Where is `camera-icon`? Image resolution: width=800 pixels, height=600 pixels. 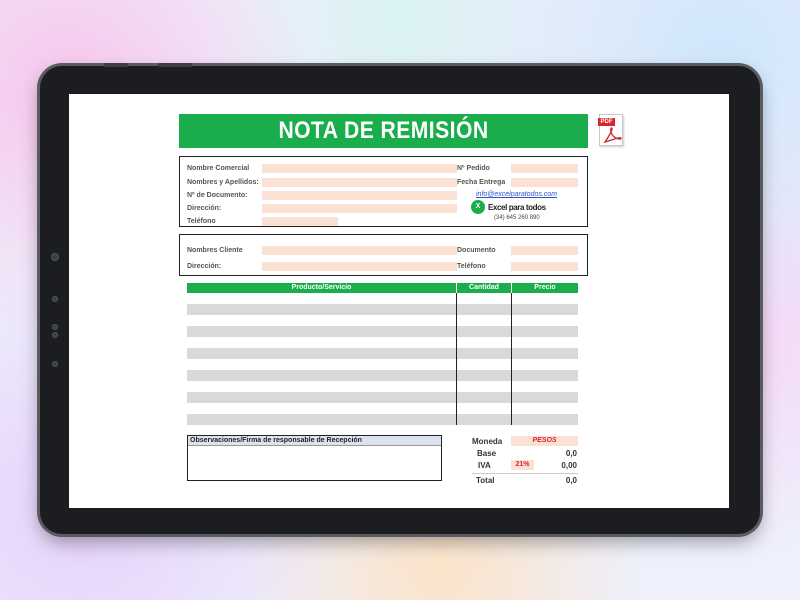 camera-icon is located at coordinates (55, 257).